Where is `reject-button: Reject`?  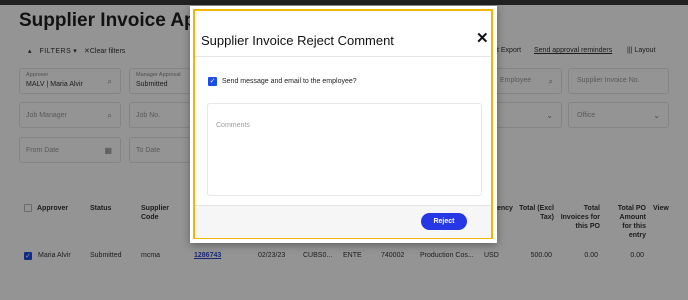 reject-button: Reject is located at coordinates (444, 221).